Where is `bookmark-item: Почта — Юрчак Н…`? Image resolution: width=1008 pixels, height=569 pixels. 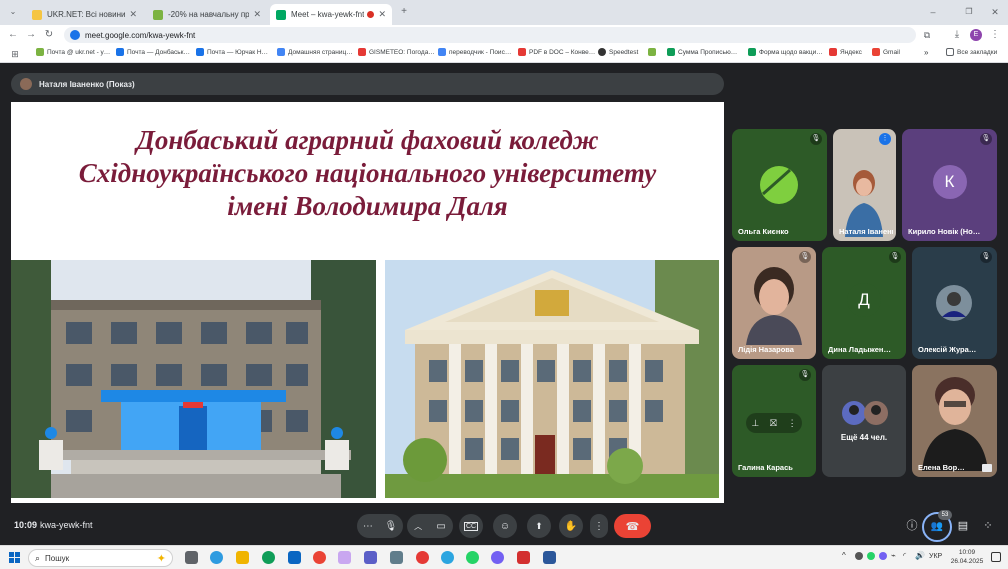
bookmark-item: Почта — Юрчак Н… is located at coordinates (232, 52).